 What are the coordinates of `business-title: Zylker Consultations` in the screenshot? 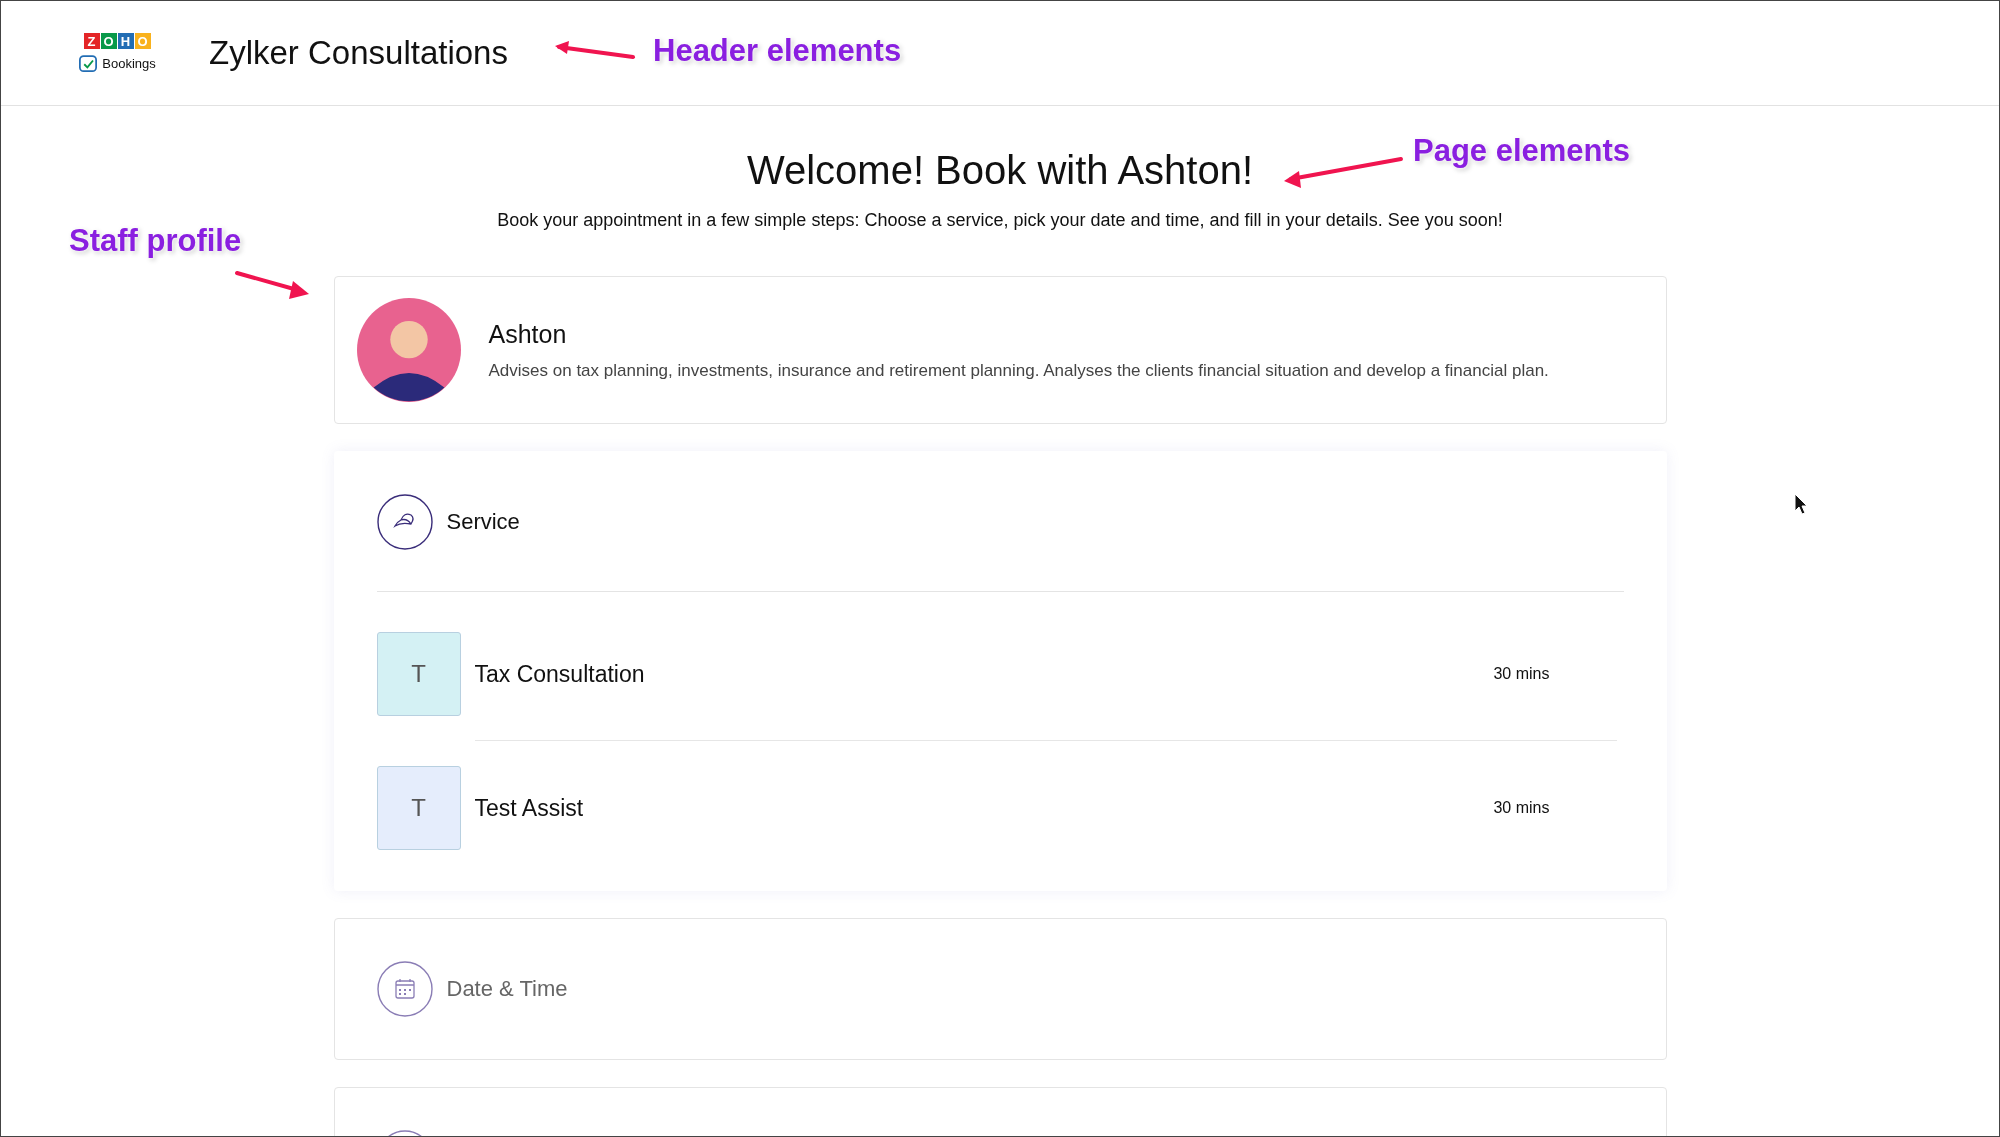 It's located at (358, 53).